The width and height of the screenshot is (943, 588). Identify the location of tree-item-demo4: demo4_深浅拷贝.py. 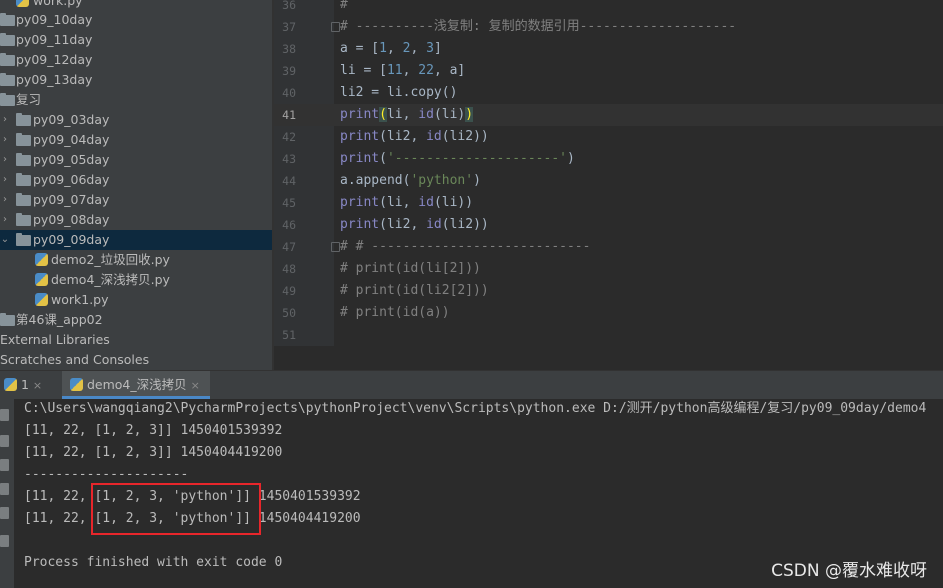
(136, 280).